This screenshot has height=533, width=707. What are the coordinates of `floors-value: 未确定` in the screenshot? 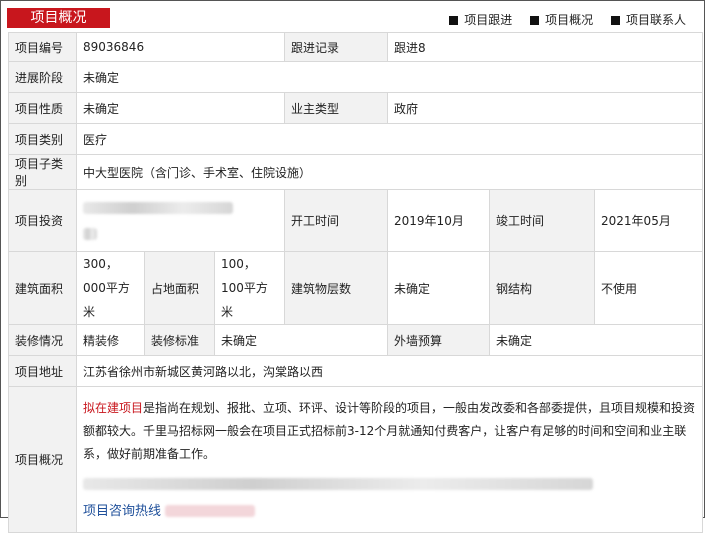 It's located at (439, 288).